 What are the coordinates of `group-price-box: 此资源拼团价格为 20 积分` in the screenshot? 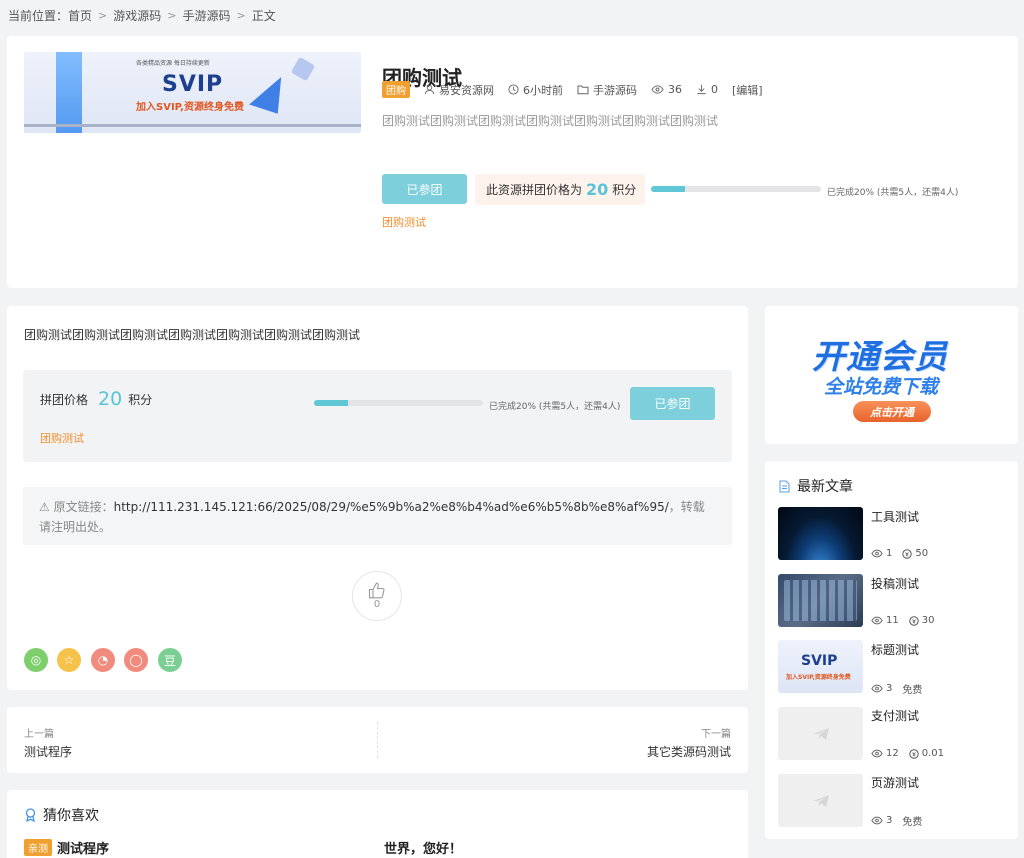 It's located at (560, 189).